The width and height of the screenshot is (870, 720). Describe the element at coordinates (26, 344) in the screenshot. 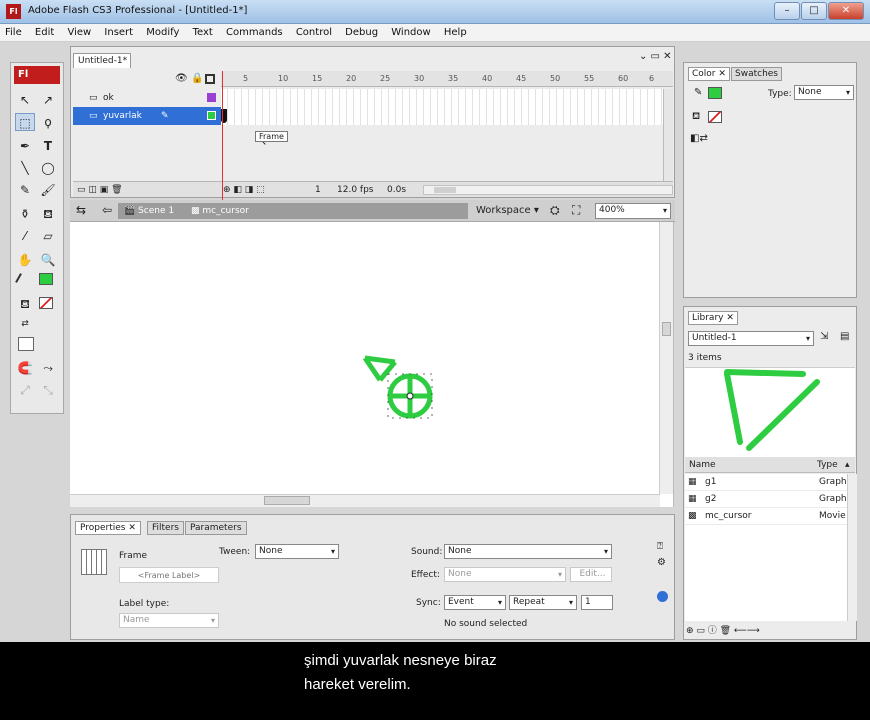

I see `object-drawing-icon` at that location.